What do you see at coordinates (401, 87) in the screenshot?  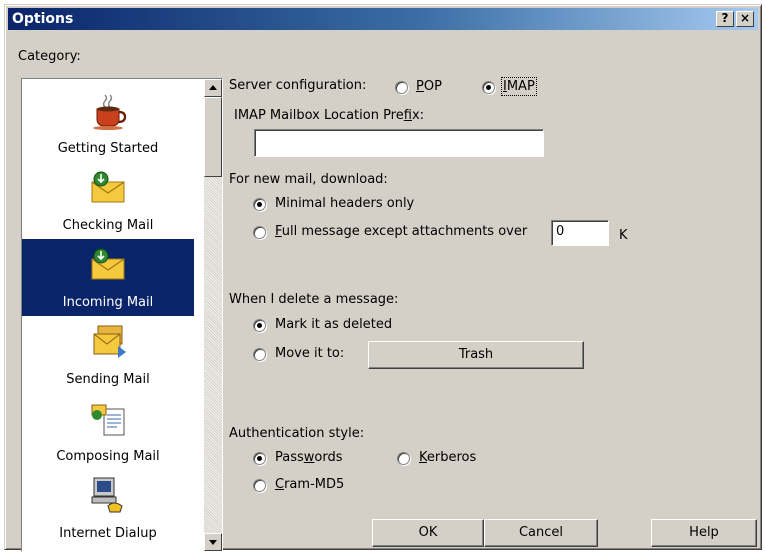 I see `pop-radio` at bounding box center [401, 87].